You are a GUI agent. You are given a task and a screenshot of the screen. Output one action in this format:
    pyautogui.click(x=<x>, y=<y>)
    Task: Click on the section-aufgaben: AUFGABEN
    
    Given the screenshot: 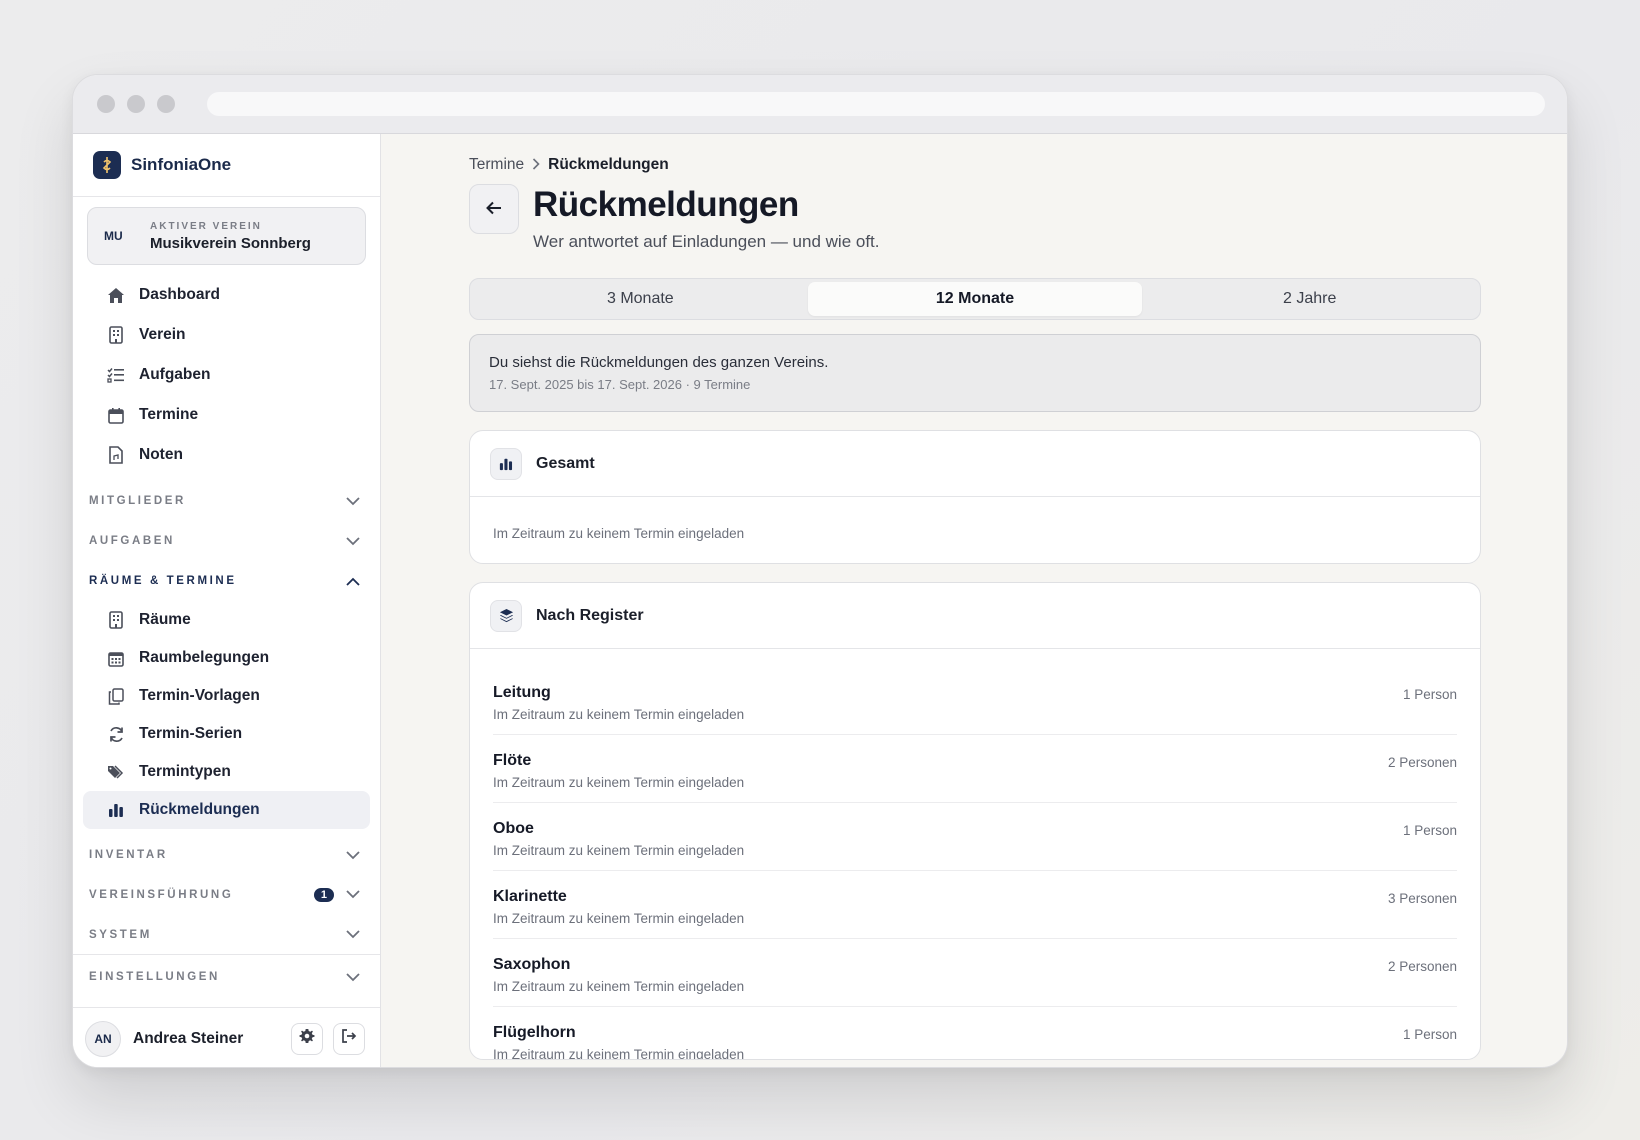 What is the action you would take?
    pyautogui.click(x=226, y=541)
    